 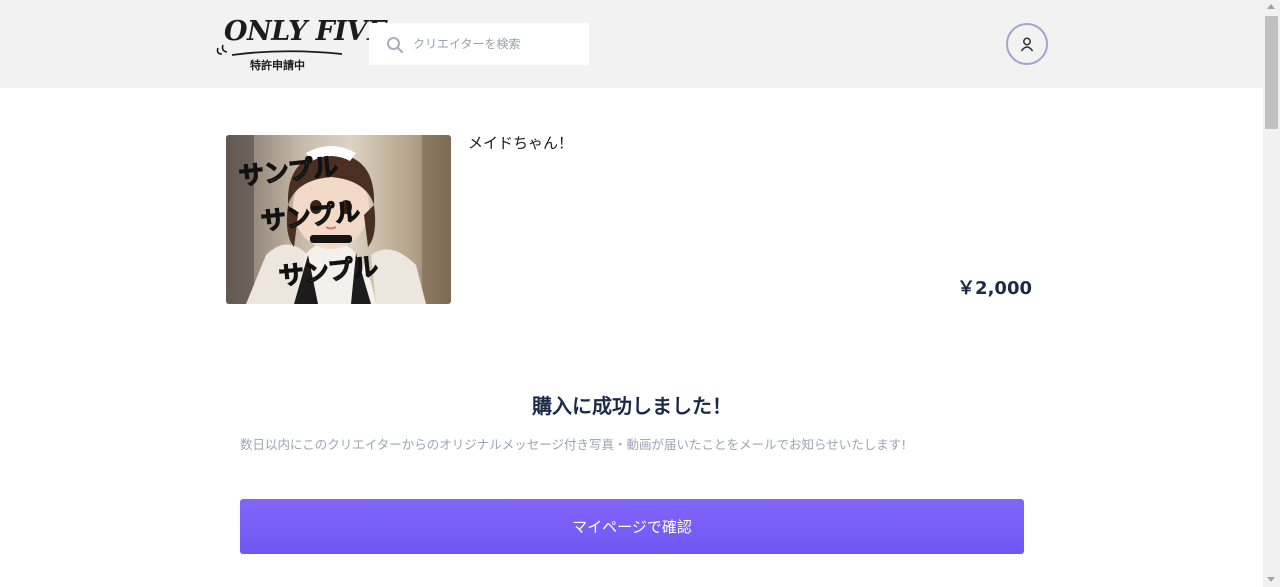 I want to click on logo-wordmark: ONLY FIVE, so click(x=305, y=31).